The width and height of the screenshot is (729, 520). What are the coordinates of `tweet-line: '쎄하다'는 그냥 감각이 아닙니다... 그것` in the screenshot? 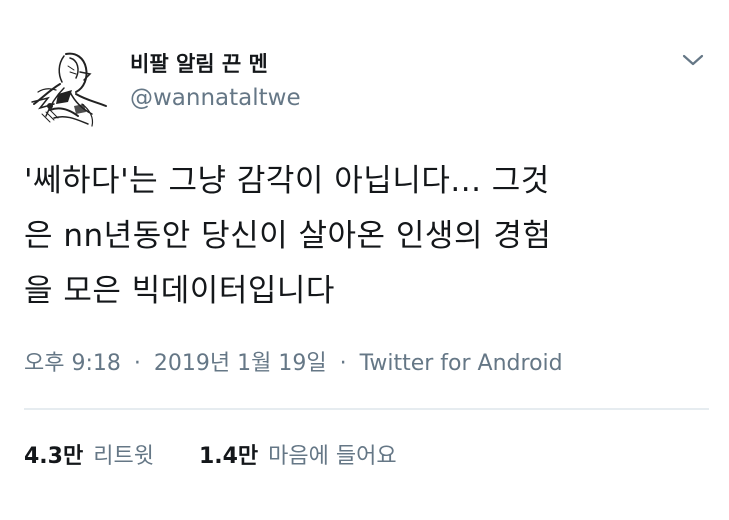 It's located at (287, 181).